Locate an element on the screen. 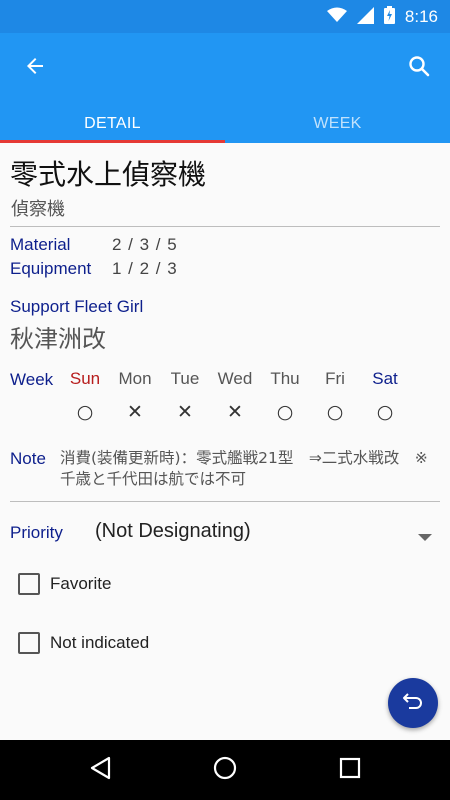 The image size is (450, 800). material-value: 2 / 3 / 5 is located at coordinates (145, 244).